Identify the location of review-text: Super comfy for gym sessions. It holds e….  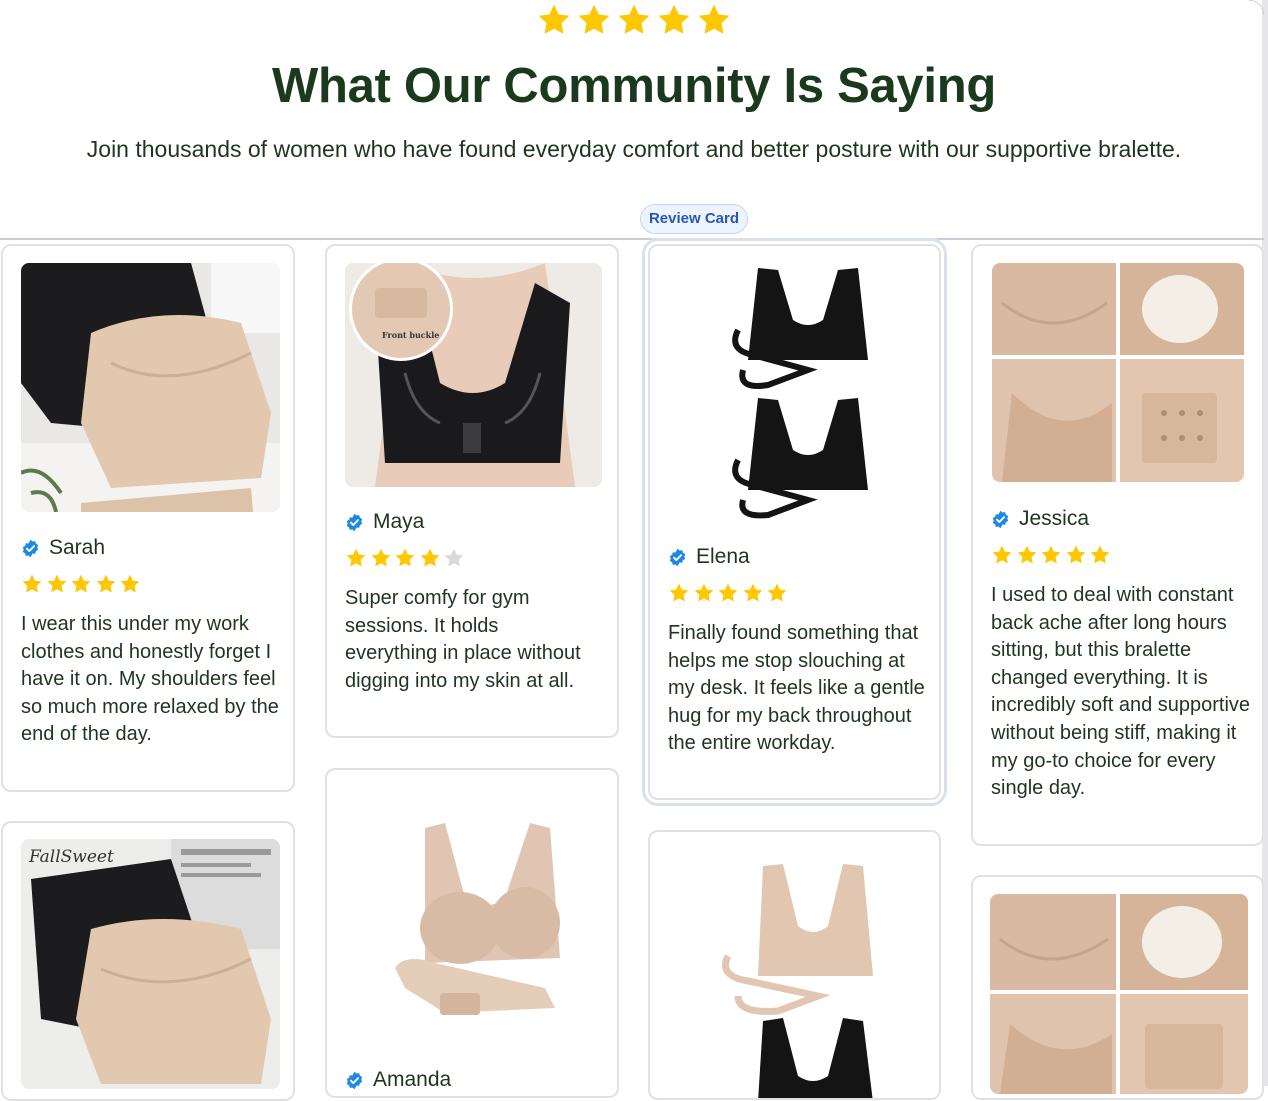
(463, 639).